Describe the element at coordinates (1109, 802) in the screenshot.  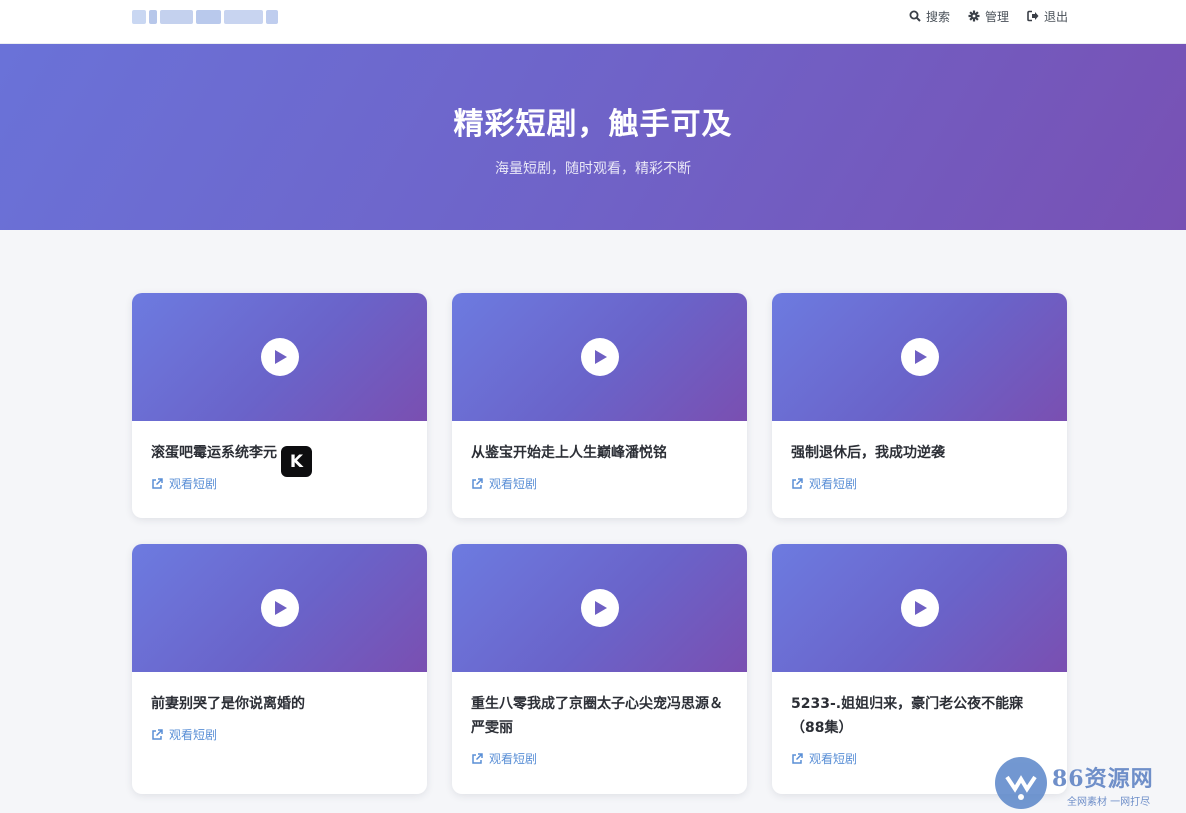
I see `watermark-tagline: 全网素材 一网打尽` at that location.